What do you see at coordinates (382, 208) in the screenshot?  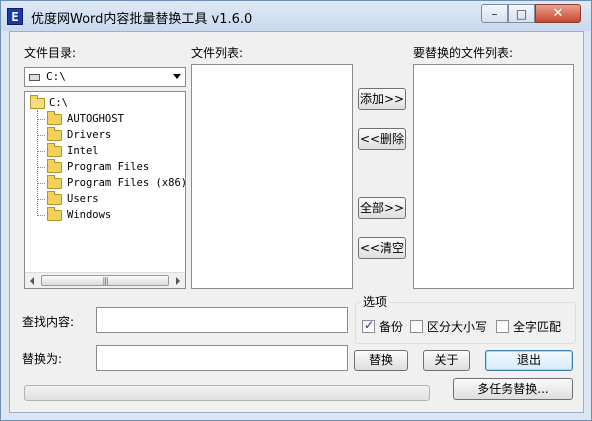 I see `add-all-button: 全部>>` at bounding box center [382, 208].